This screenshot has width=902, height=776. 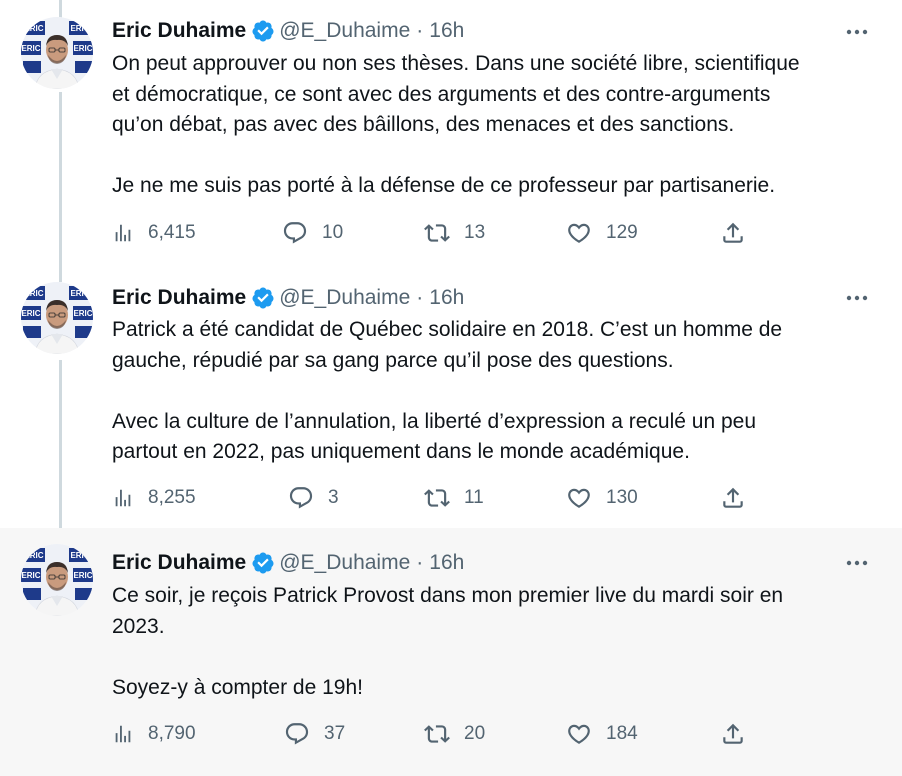 I want to click on tweet-actions: 8,790 37 20 184, so click(x=442, y=734).